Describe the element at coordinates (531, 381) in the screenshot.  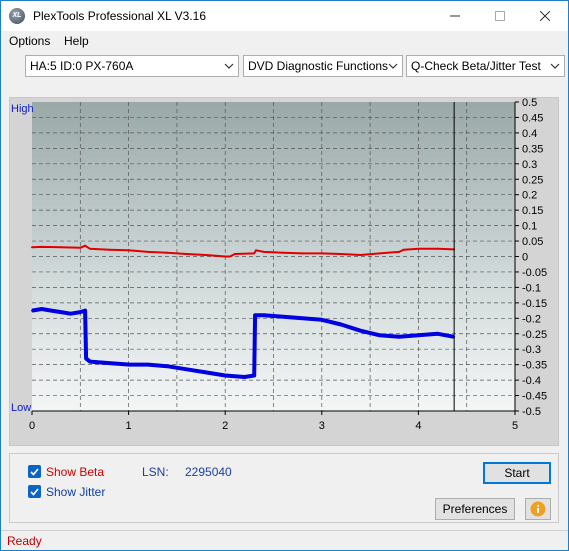
I see `y-tick-label: -0.4` at that location.